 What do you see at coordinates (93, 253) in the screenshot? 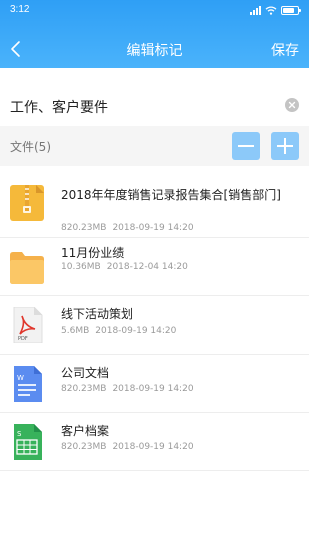
I see `file-name: 11月份业绩` at bounding box center [93, 253].